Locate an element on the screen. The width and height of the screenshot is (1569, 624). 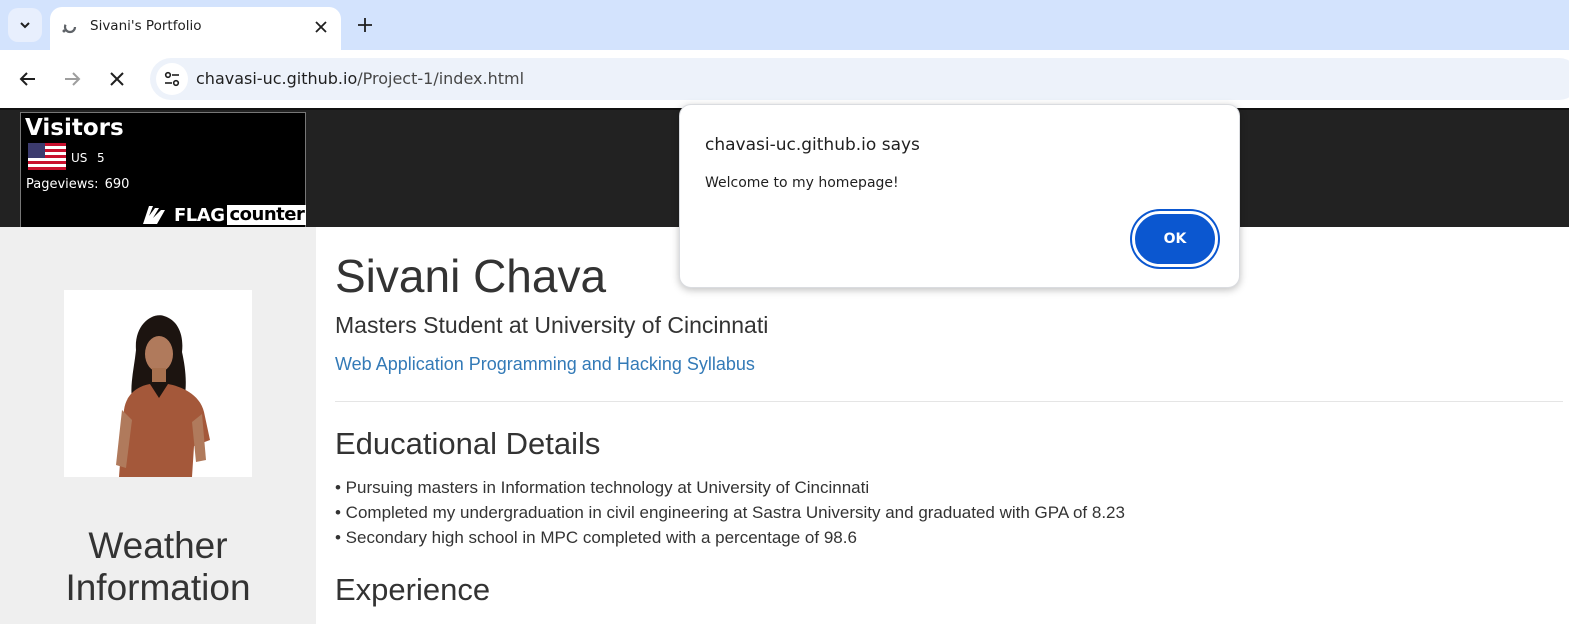
site-info-button is located at coordinates (172, 79).